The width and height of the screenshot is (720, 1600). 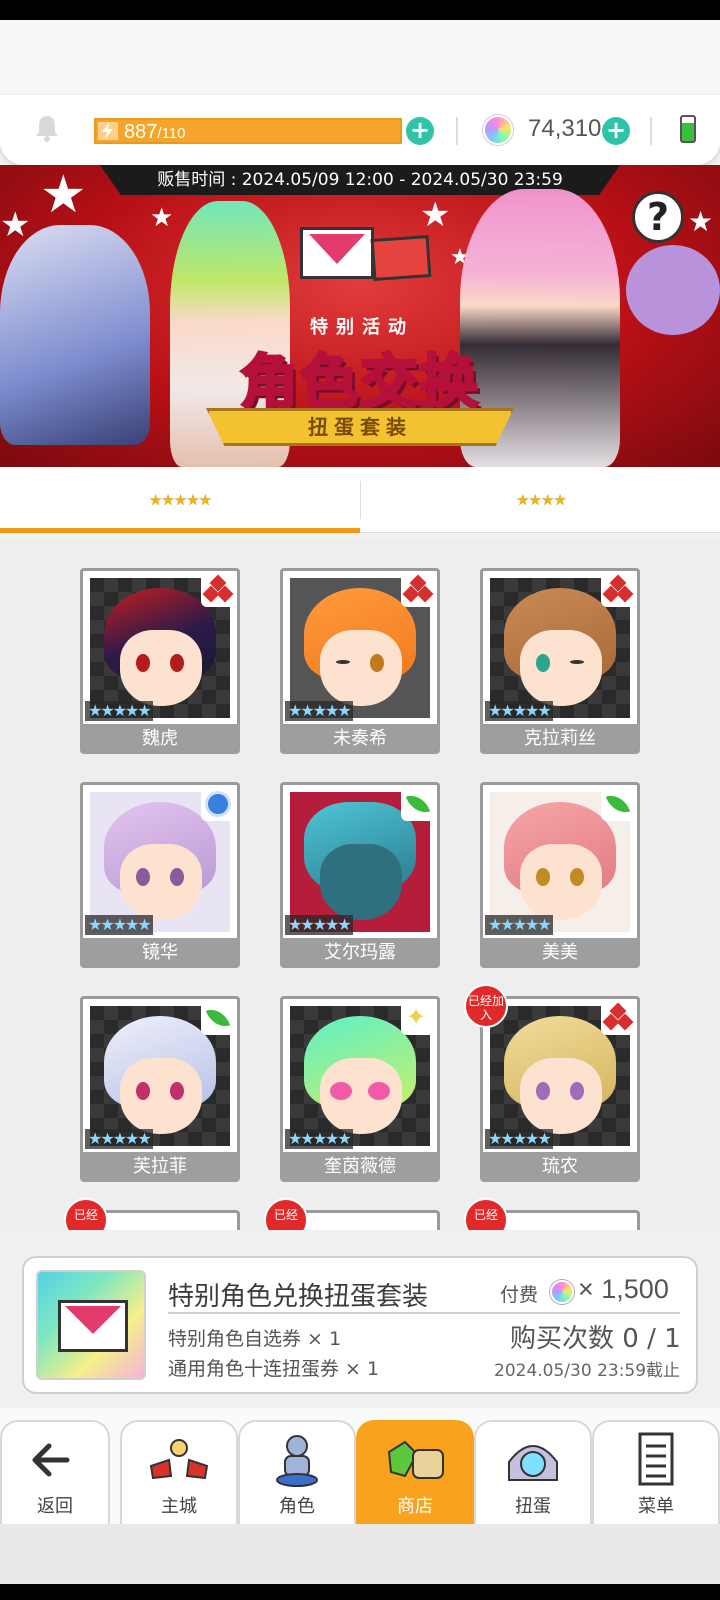 I want to click on visor, so click(x=361, y=882).